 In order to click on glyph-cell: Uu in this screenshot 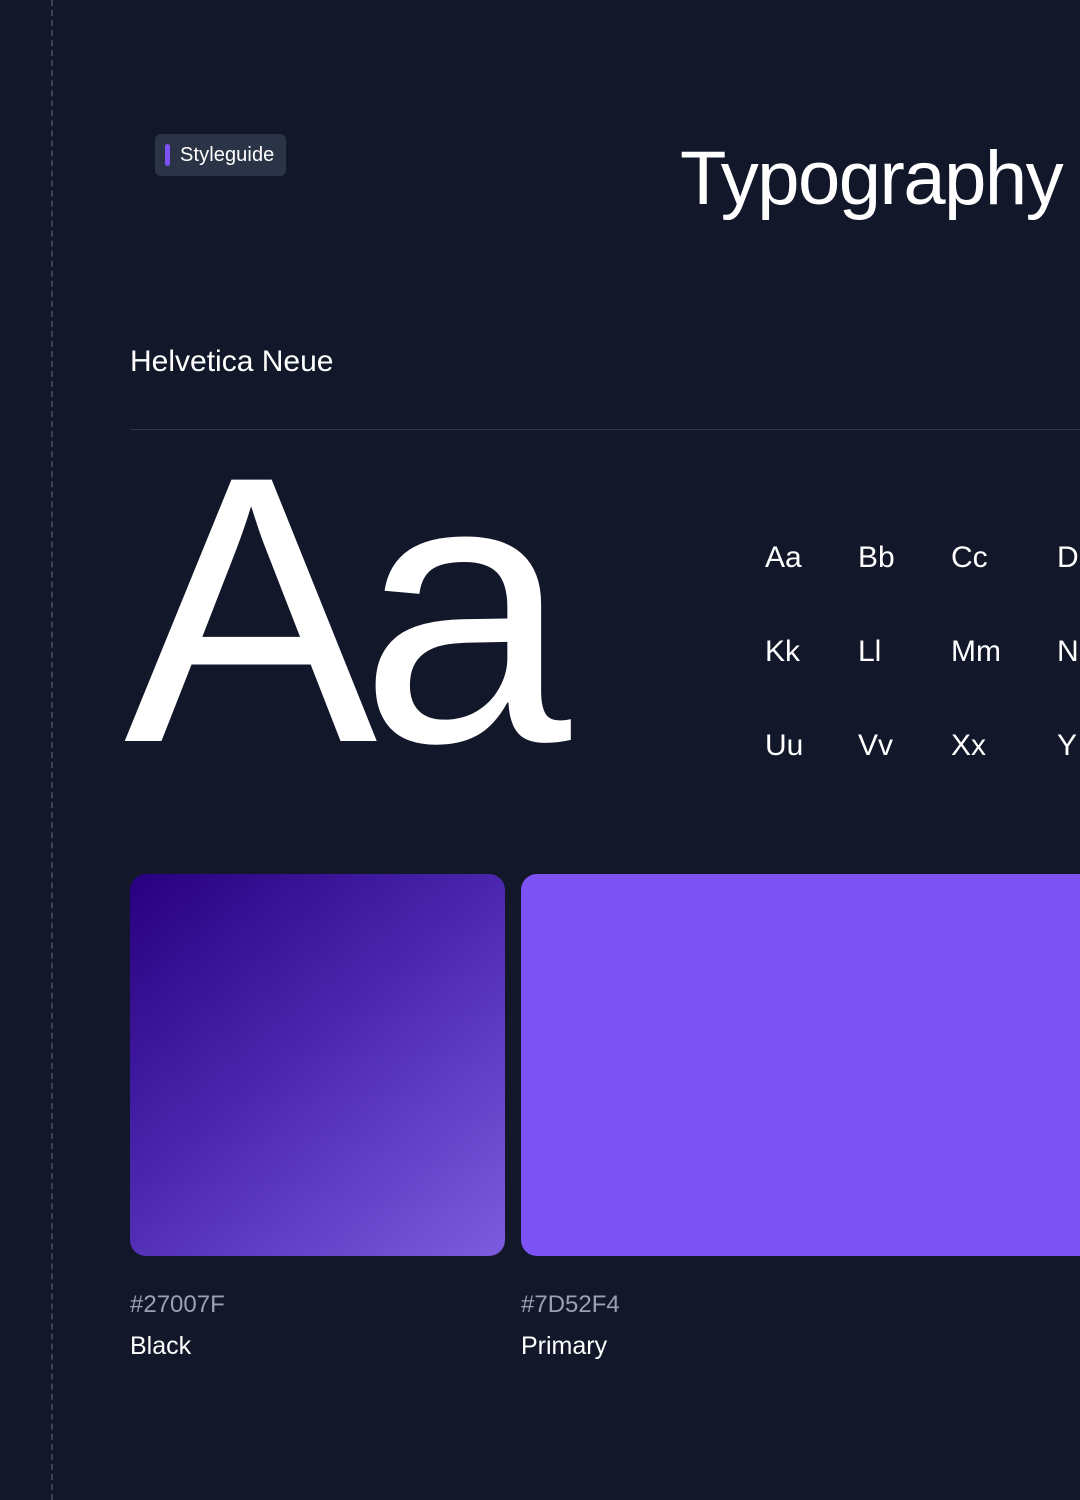, I will do `click(784, 745)`.